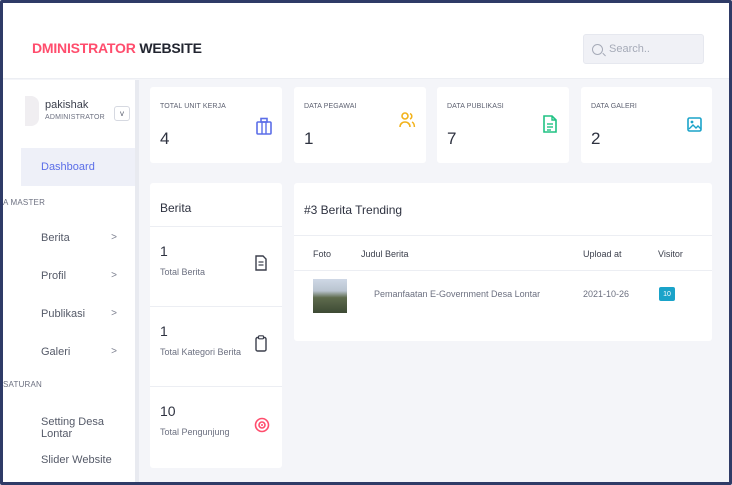 Image resolution: width=732 pixels, height=485 pixels. Describe the element at coordinates (183, 272) in the screenshot. I see `stat-label: Total Berita` at that location.